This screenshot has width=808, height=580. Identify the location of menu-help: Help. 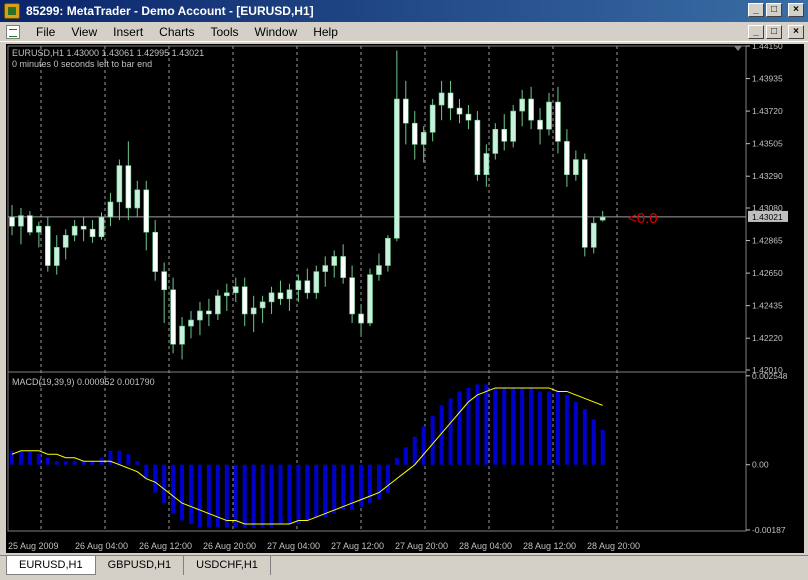
(325, 32).